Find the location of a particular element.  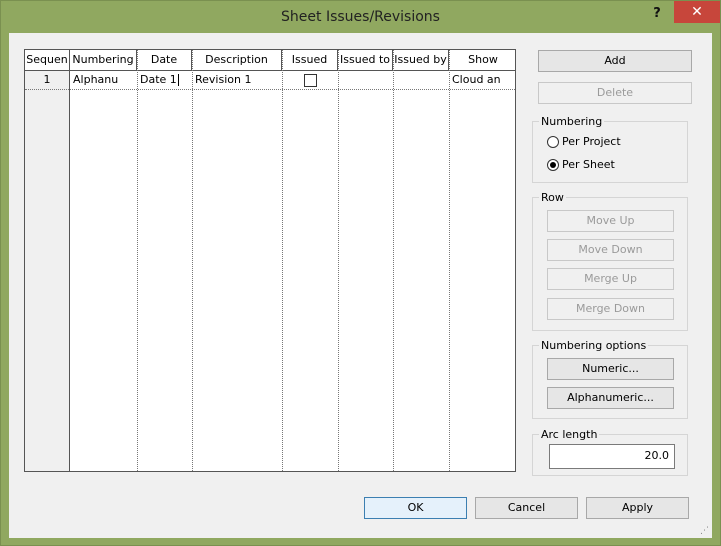

column-header-issued-to: Issued to is located at coordinates (365, 60).